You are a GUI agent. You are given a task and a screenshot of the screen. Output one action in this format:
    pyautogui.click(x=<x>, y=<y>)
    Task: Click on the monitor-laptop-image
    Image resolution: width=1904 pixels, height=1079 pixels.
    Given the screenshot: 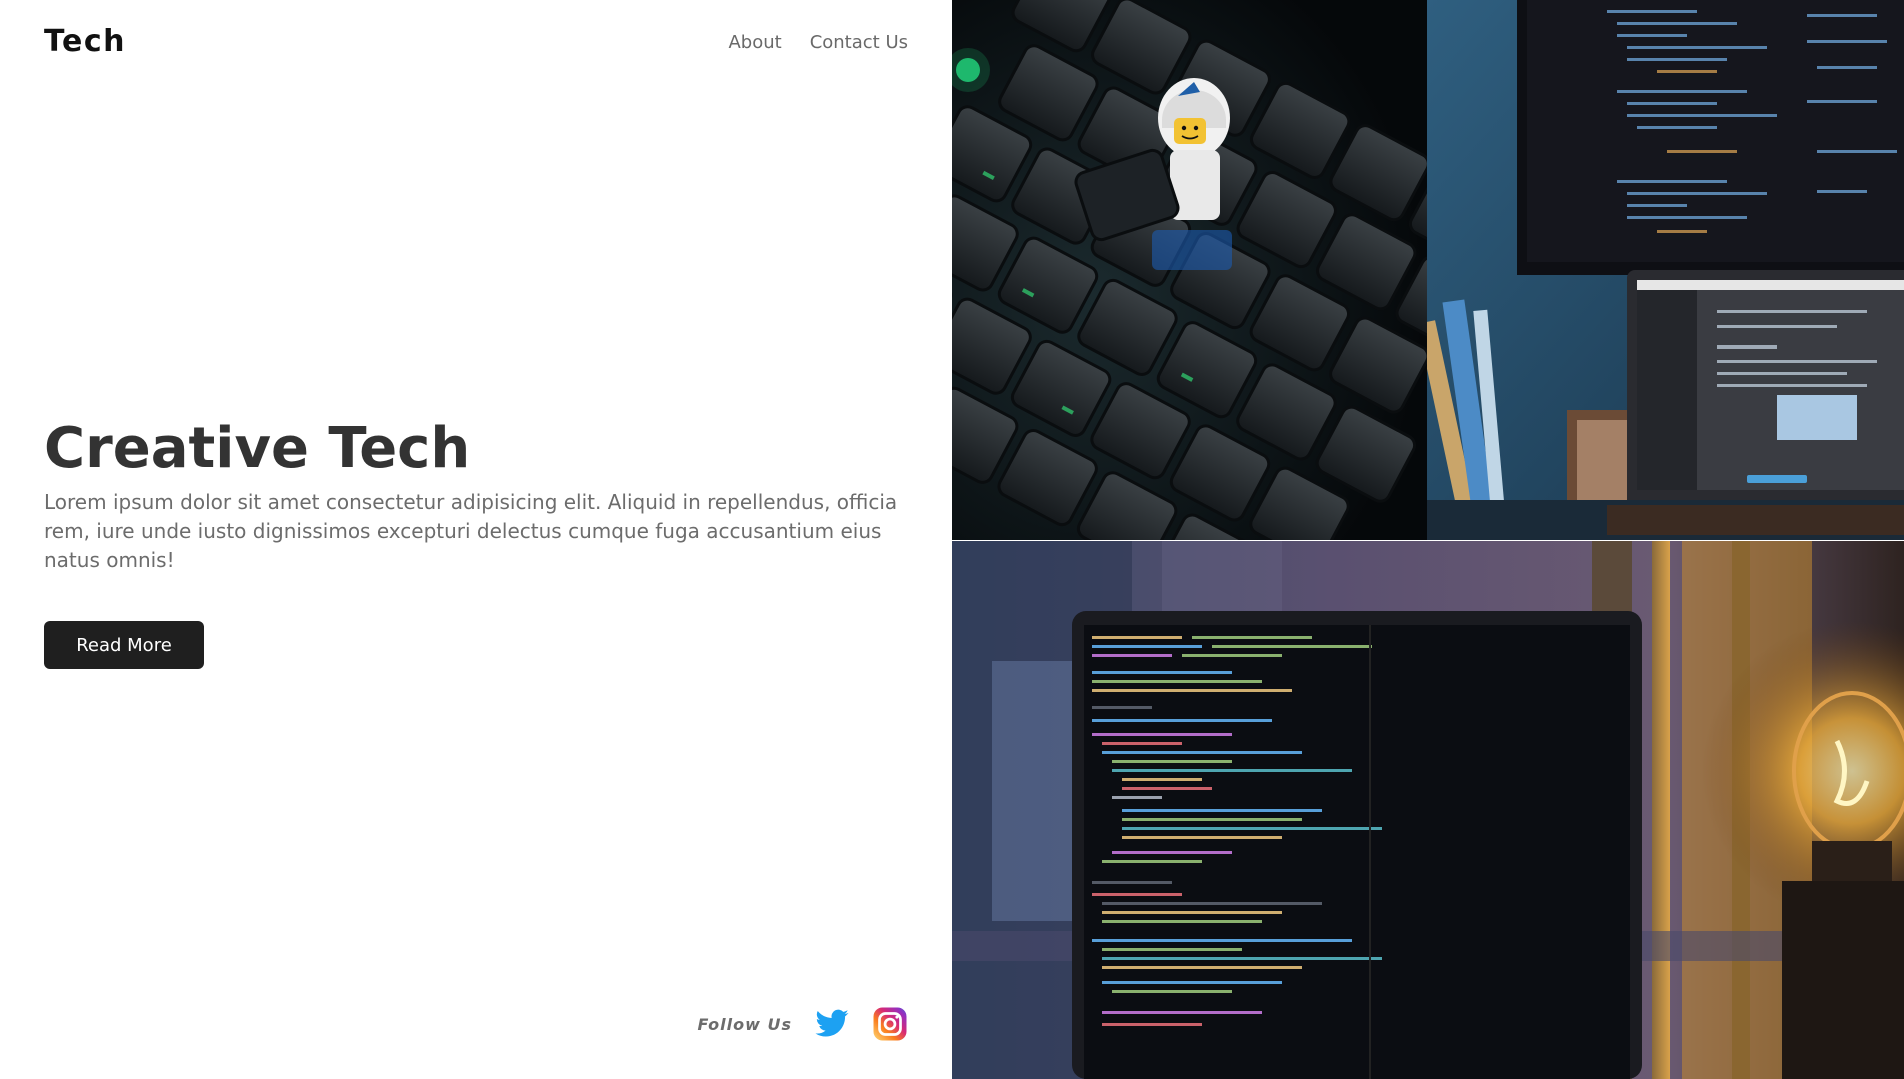 What is the action you would take?
    pyautogui.click(x=1665, y=270)
    